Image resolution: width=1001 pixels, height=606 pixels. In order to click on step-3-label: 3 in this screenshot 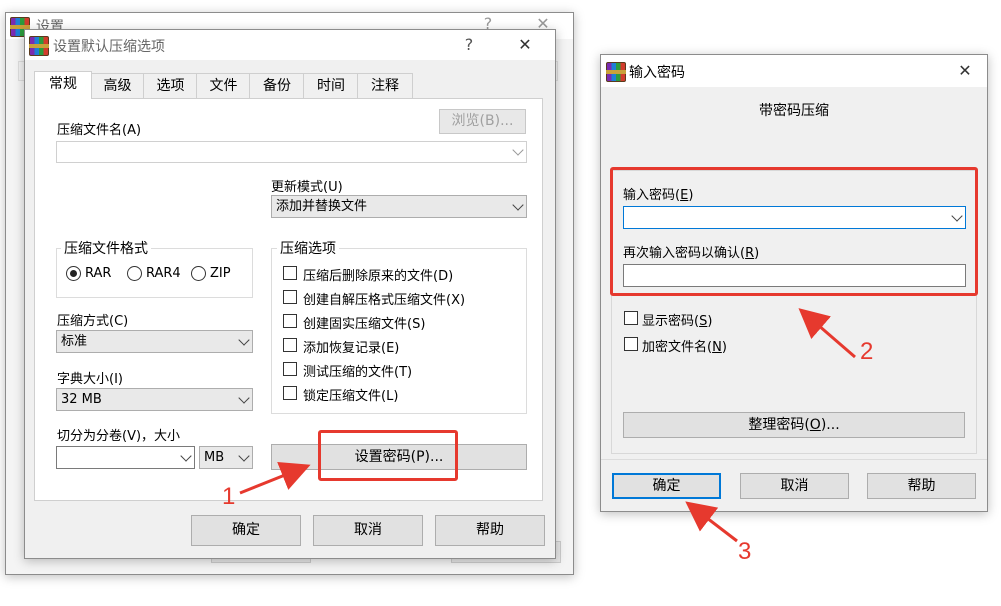, I will do `click(745, 551)`.